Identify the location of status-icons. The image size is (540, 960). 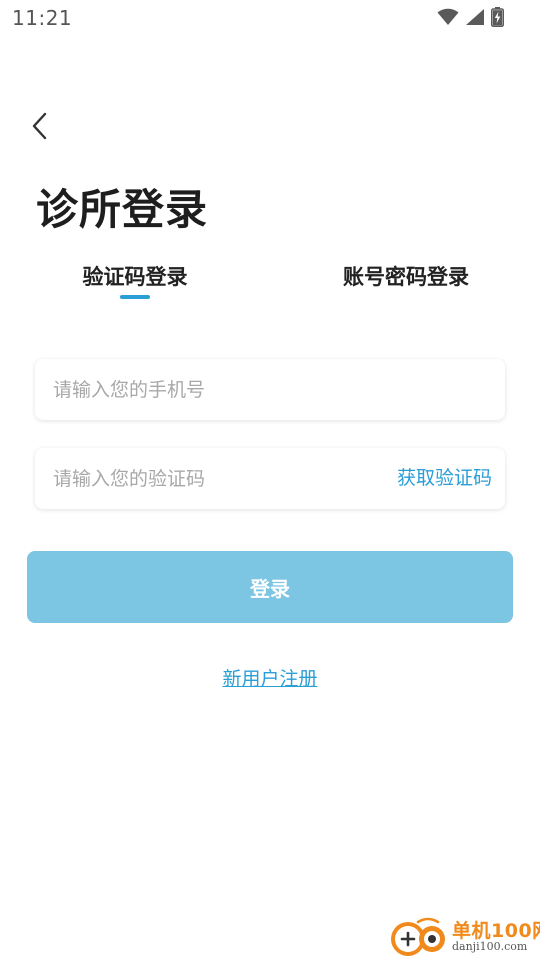
(470, 17).